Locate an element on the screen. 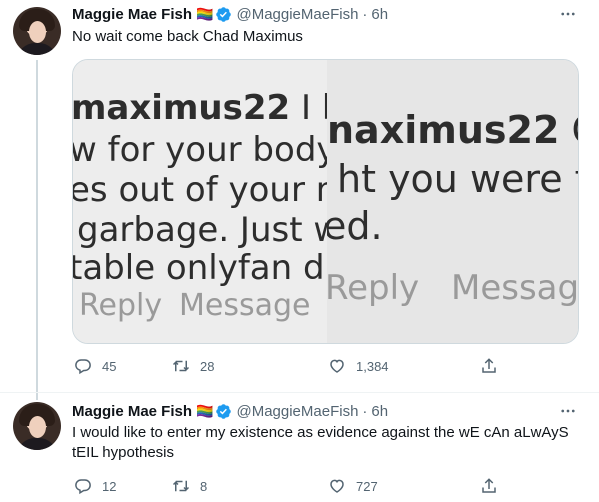 This screenshot has height=502, width=599. tweet-text: No wait come back Chad Maximus is located at coordinates (187, 36).